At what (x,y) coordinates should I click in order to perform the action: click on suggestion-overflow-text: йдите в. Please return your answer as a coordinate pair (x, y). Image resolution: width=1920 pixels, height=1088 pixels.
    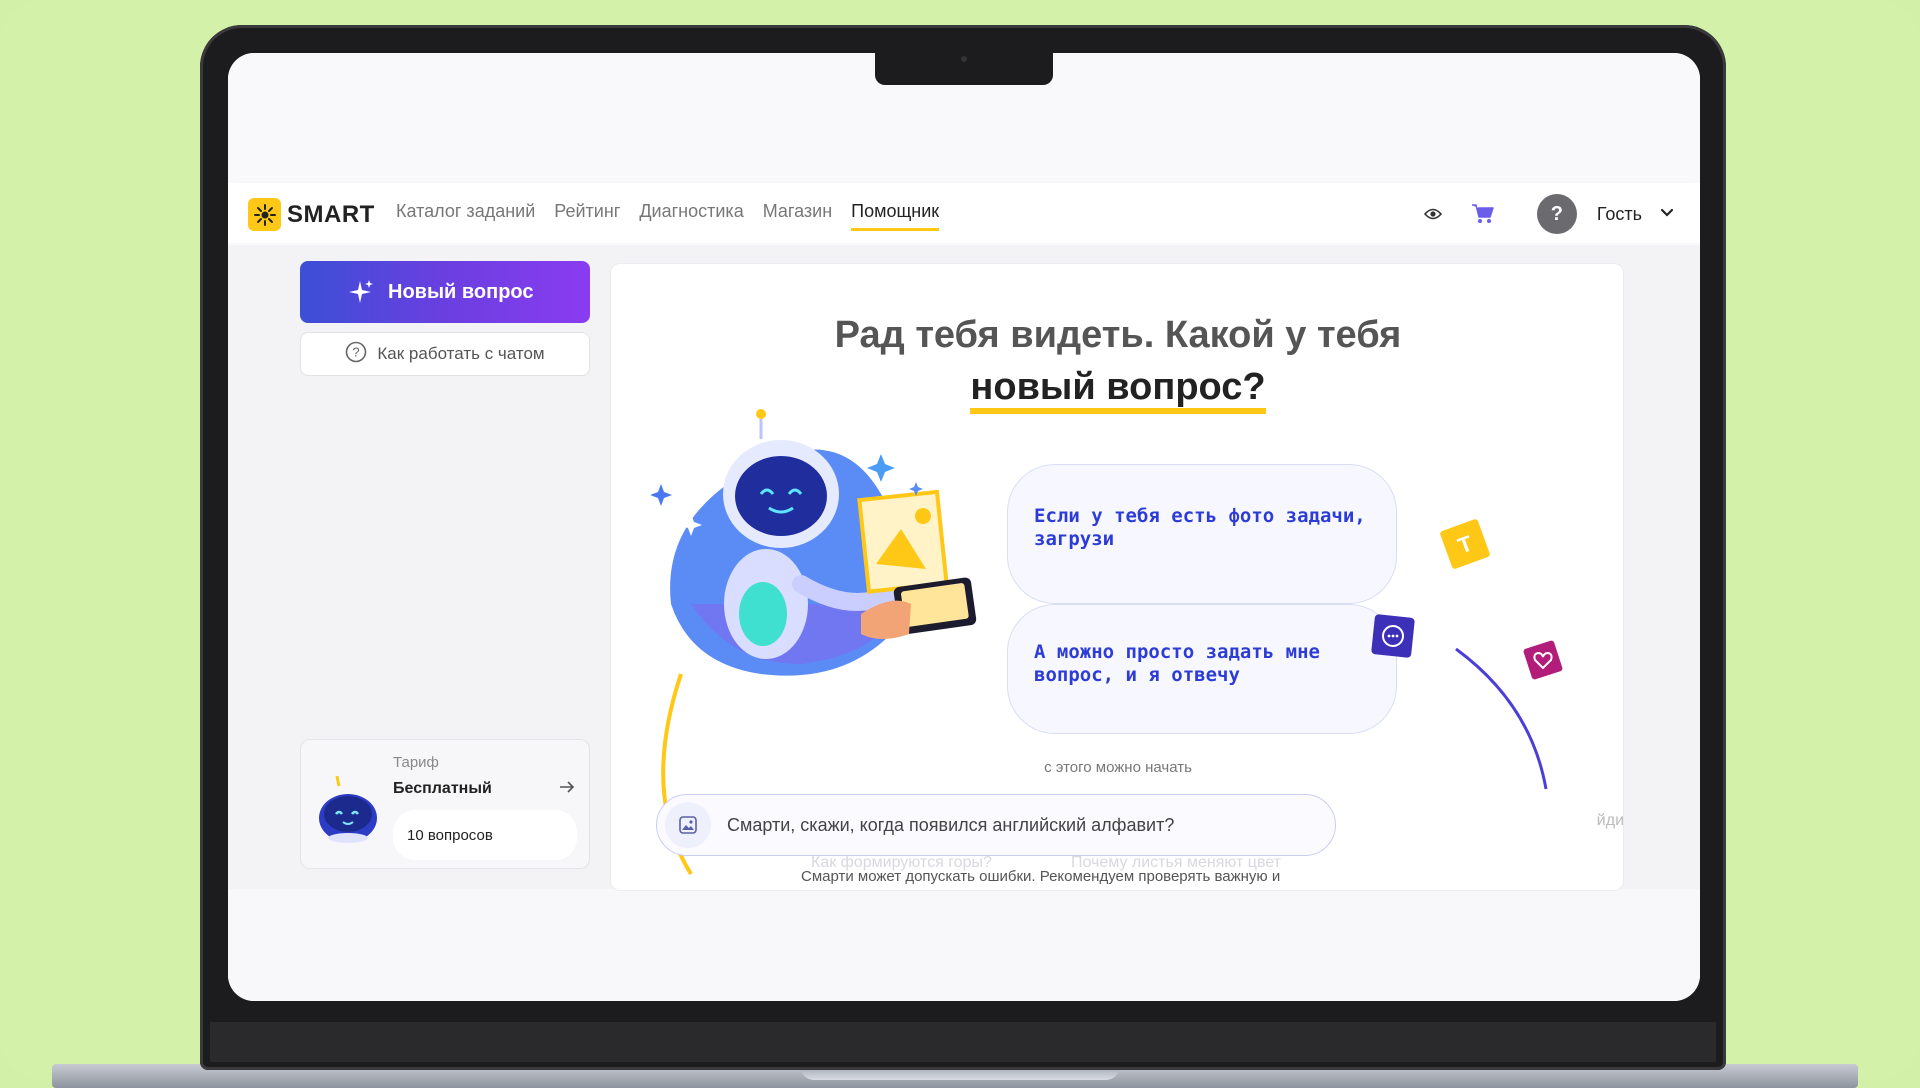
    Looking at the image, I should click on (1610, 820).